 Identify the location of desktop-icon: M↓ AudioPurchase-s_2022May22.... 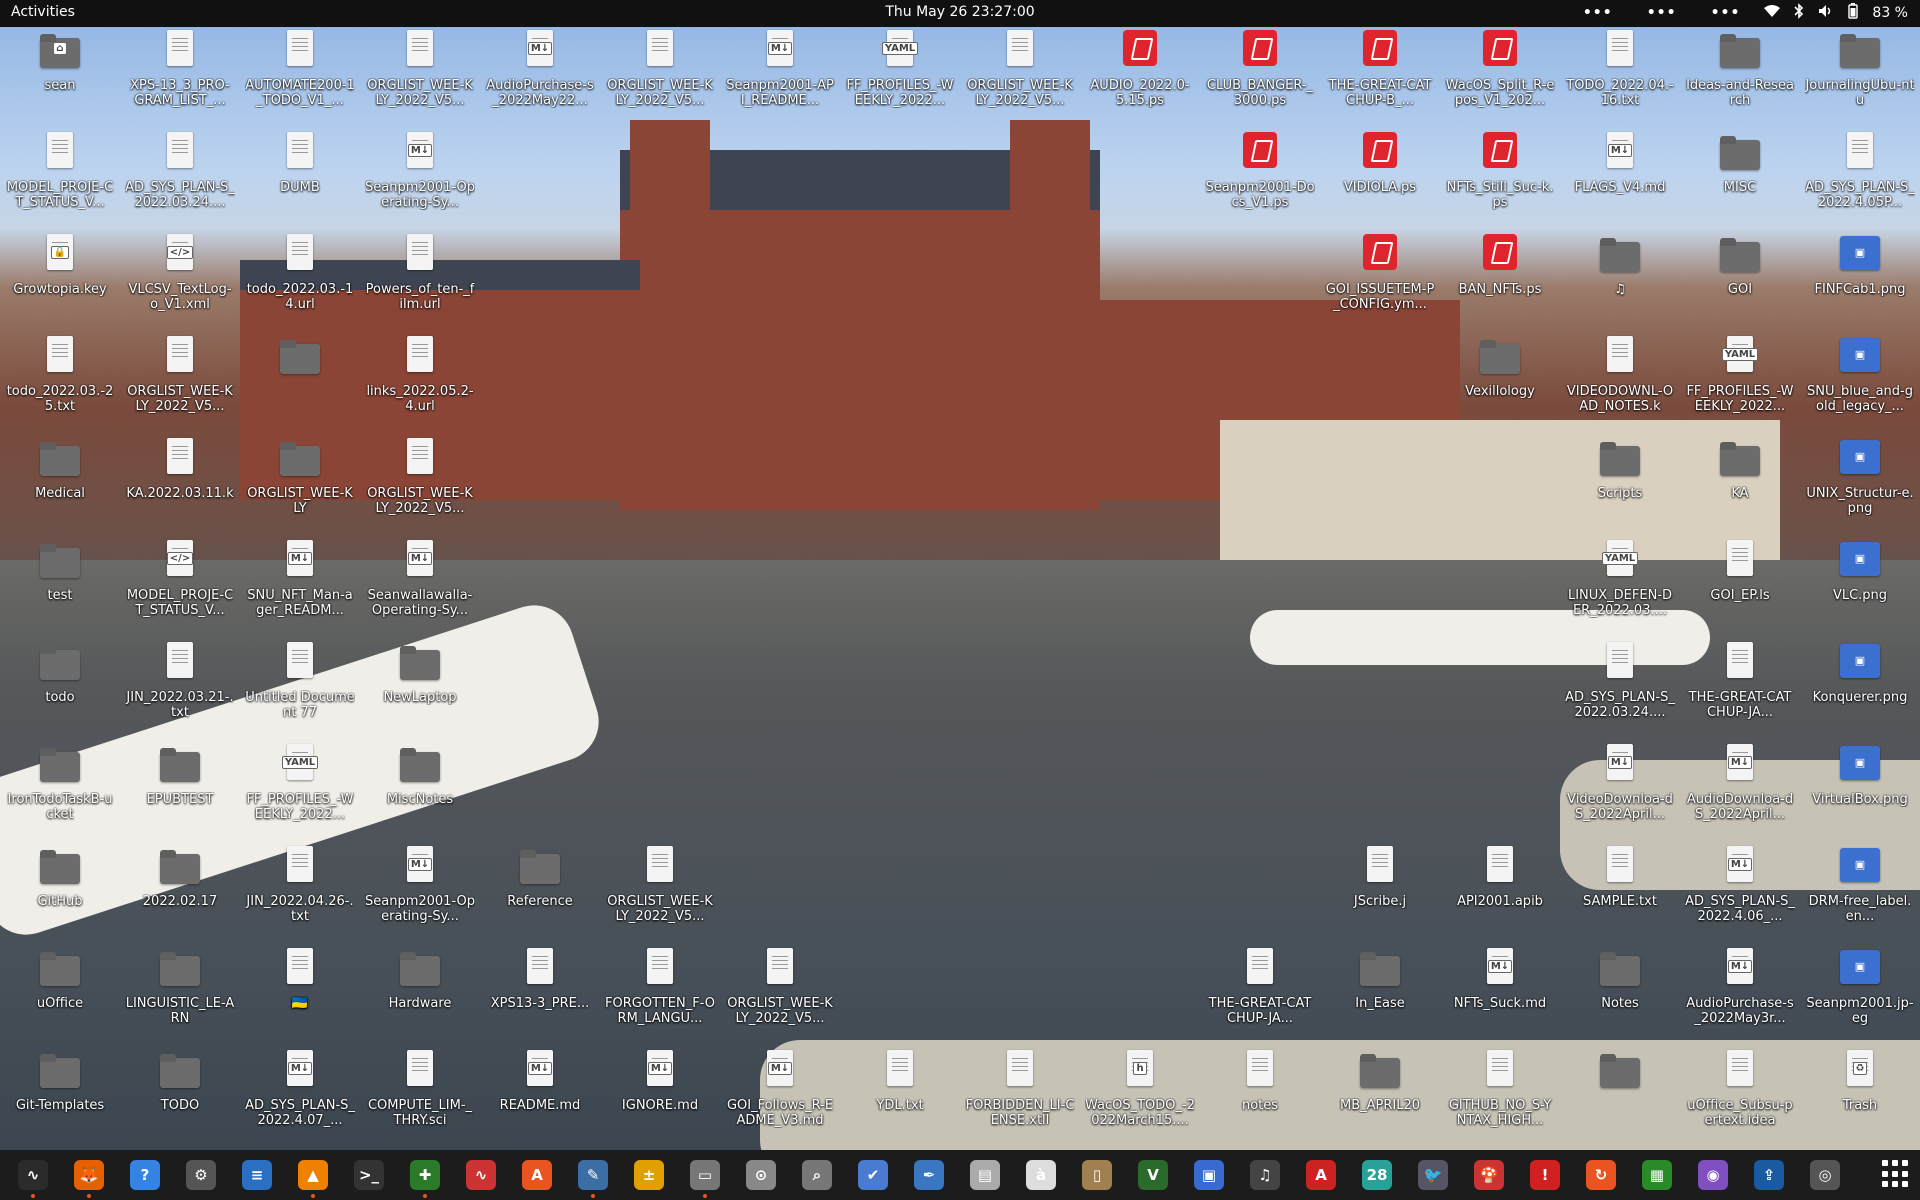
(540, 78).